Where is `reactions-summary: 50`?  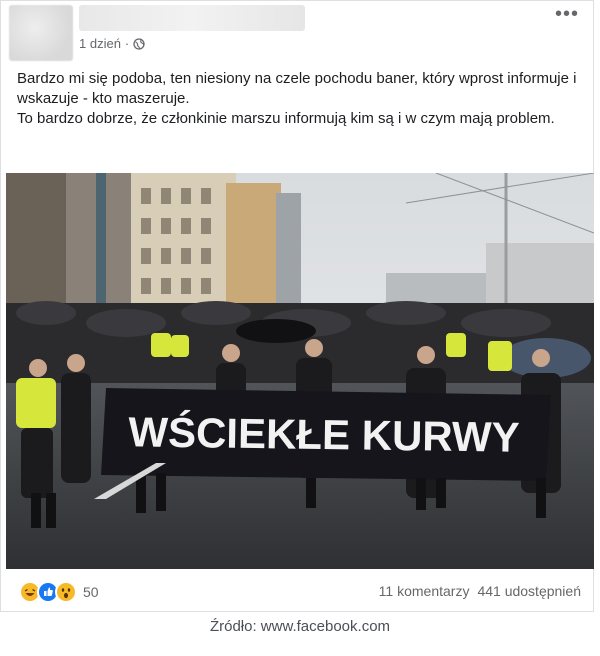 reactions-summary: 50 is located at coordinates (59, 592).